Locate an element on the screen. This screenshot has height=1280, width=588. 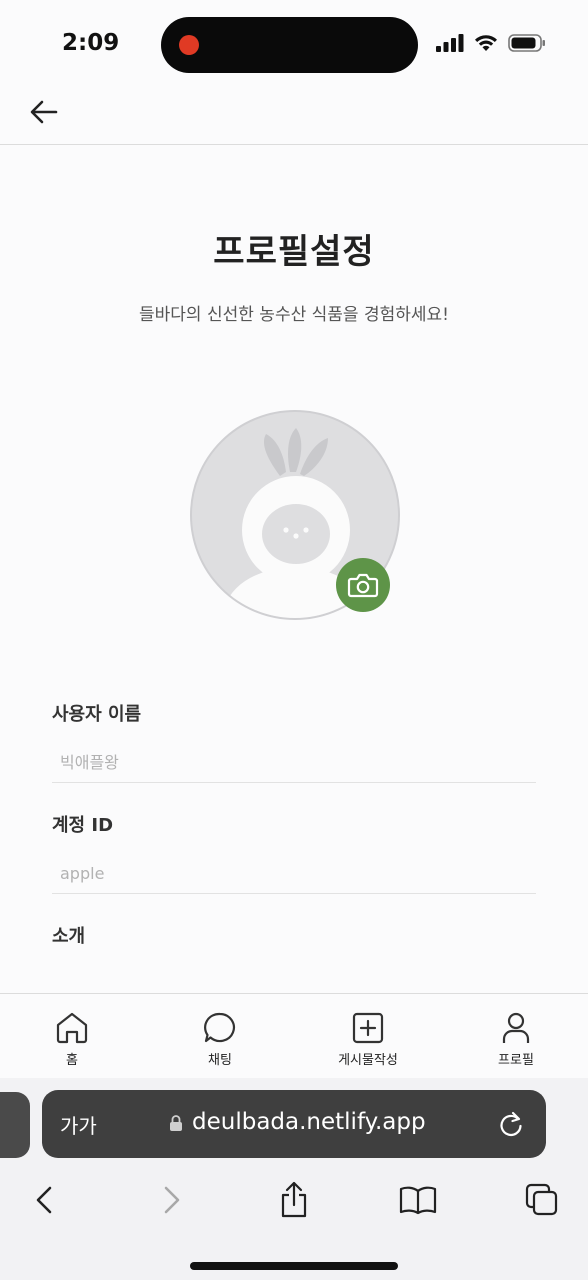
bookmarks-button is located at coordinates (418, 1200).